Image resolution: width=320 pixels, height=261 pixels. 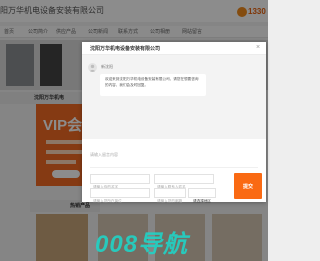 What do you see at coordinates (120, 182) in the screenshot?
I see `name-field` at bounding box center [120, 182].